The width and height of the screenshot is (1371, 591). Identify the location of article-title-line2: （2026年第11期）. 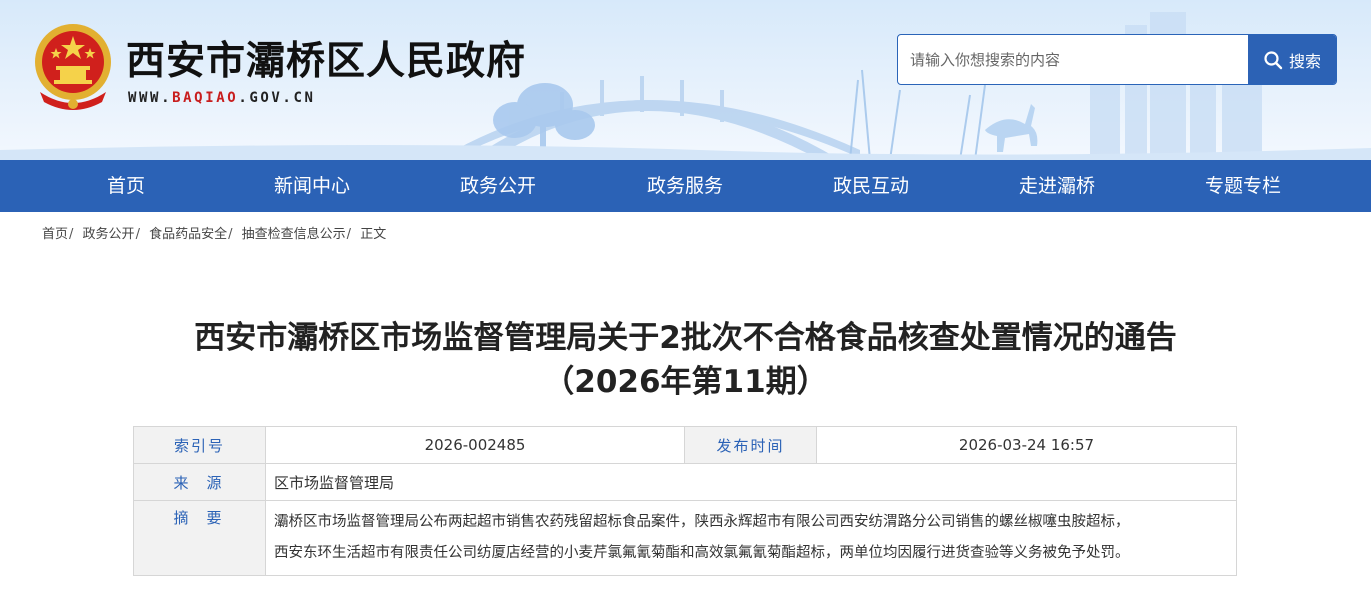
(685, 382).